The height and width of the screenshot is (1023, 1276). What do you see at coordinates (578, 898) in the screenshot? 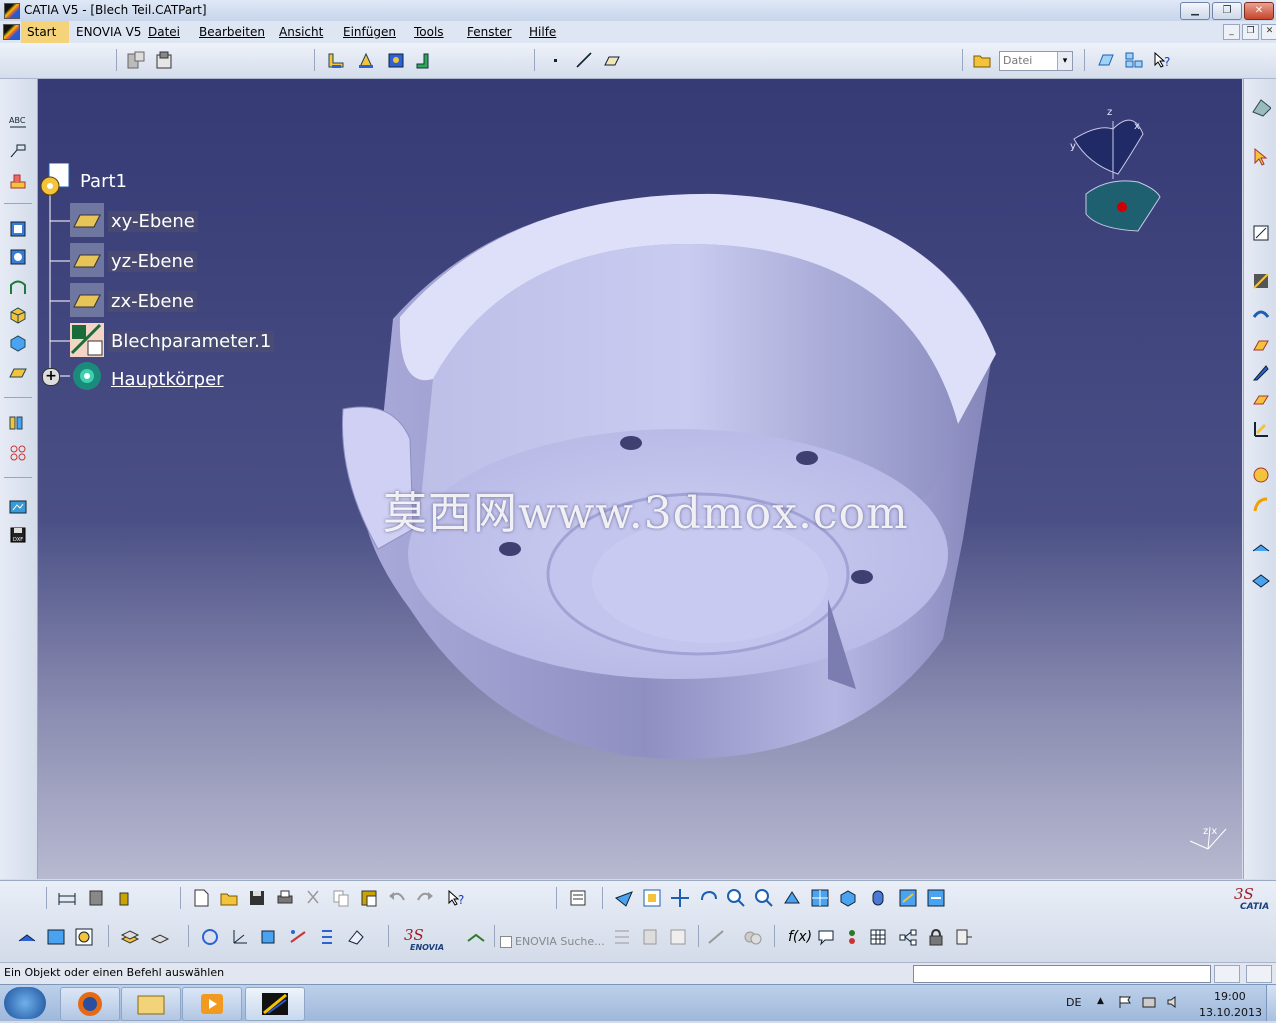
I see `print-preview-icon` at bounding box center [578, 898].